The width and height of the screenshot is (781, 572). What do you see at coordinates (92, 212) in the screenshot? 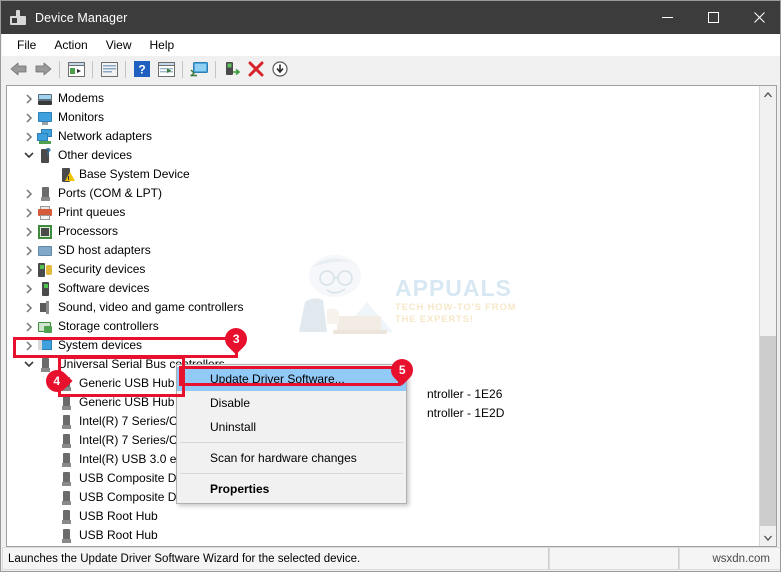
I see `tree-row-label: Print queues` at bounding box center [92, 212].